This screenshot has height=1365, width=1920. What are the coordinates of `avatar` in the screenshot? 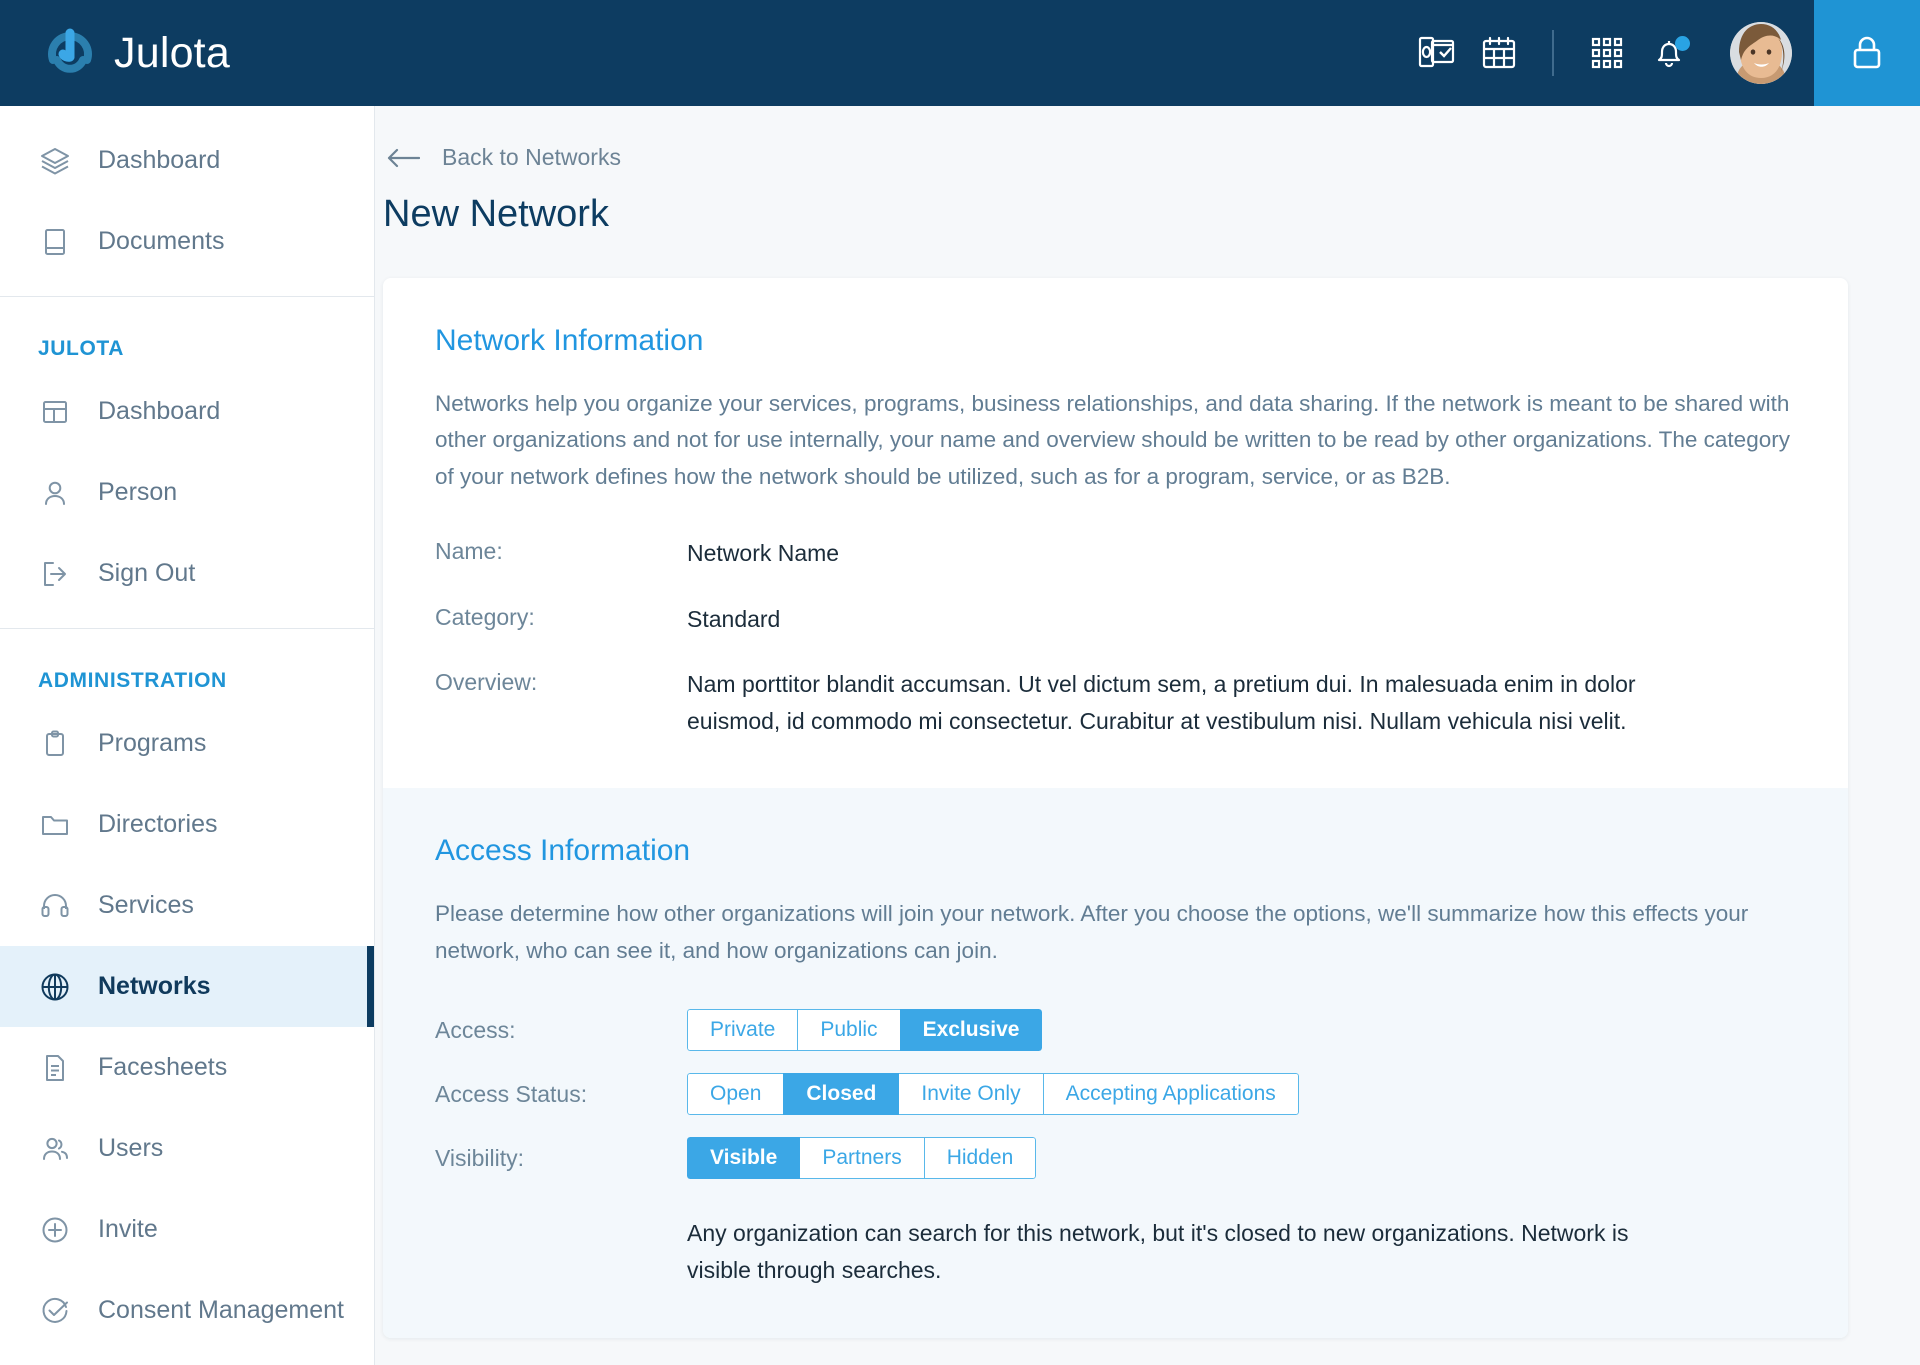 It's located at (1761, 53).